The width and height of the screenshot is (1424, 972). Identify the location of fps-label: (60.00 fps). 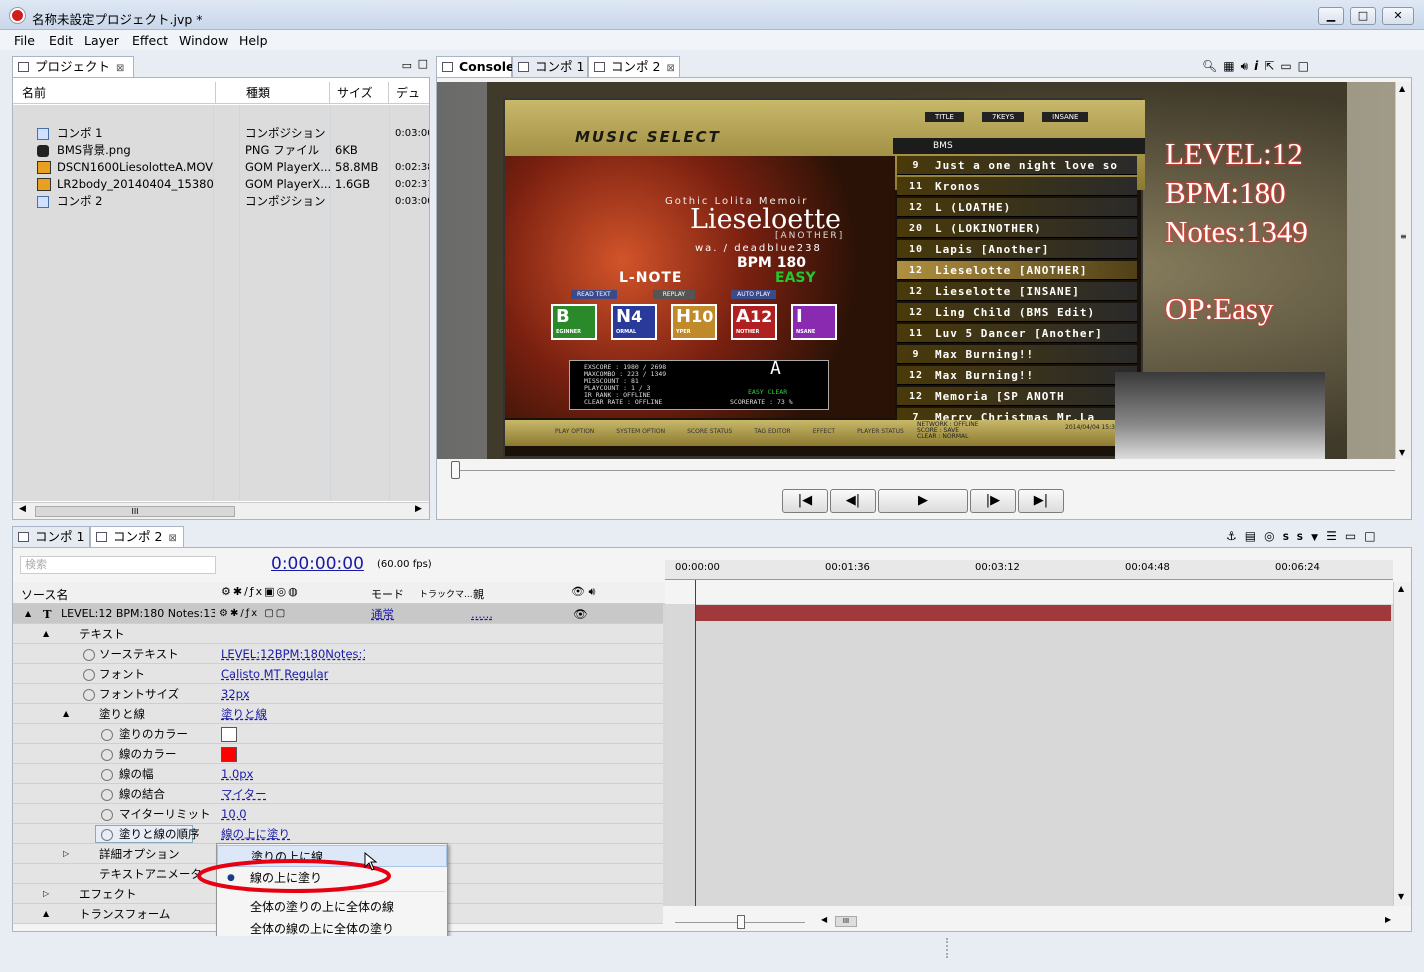
(404, 564).